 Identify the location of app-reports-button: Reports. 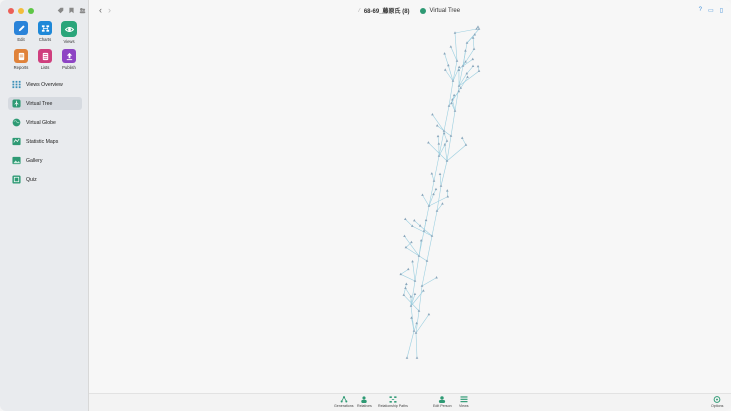
(21, 59).